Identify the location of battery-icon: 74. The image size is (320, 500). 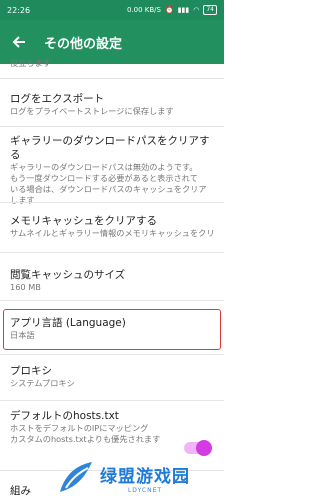
(210, 10).